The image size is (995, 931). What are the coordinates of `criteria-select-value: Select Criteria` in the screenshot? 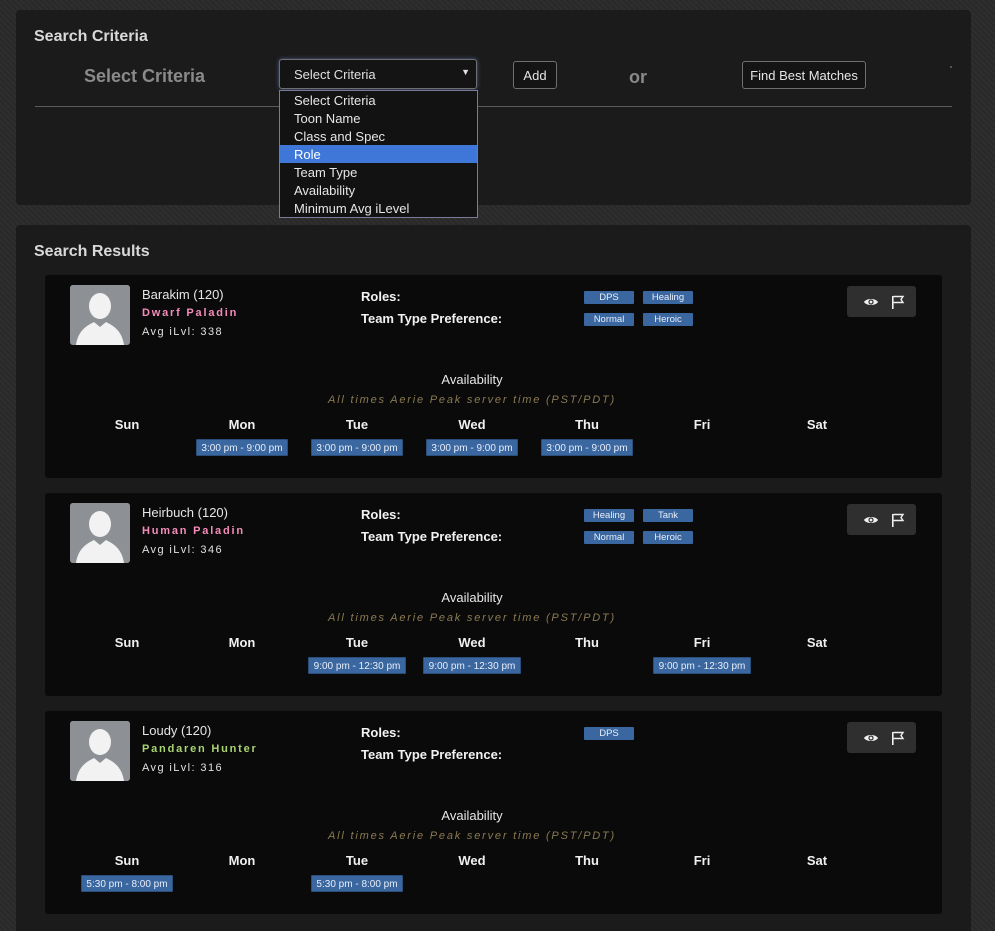 It's located at (335, 74).